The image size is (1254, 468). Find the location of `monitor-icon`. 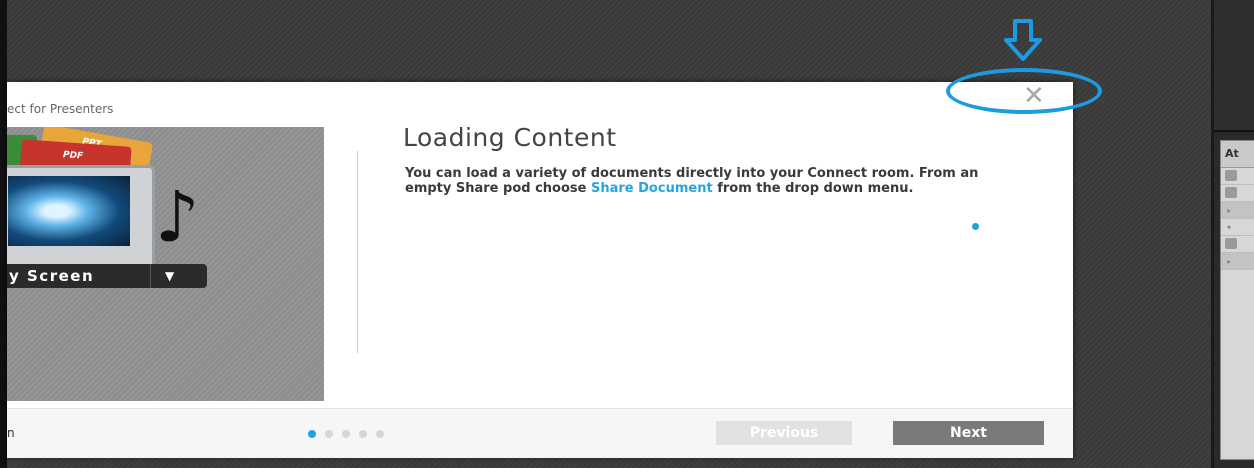

monitor-icon is located at coordinates (81, 217).